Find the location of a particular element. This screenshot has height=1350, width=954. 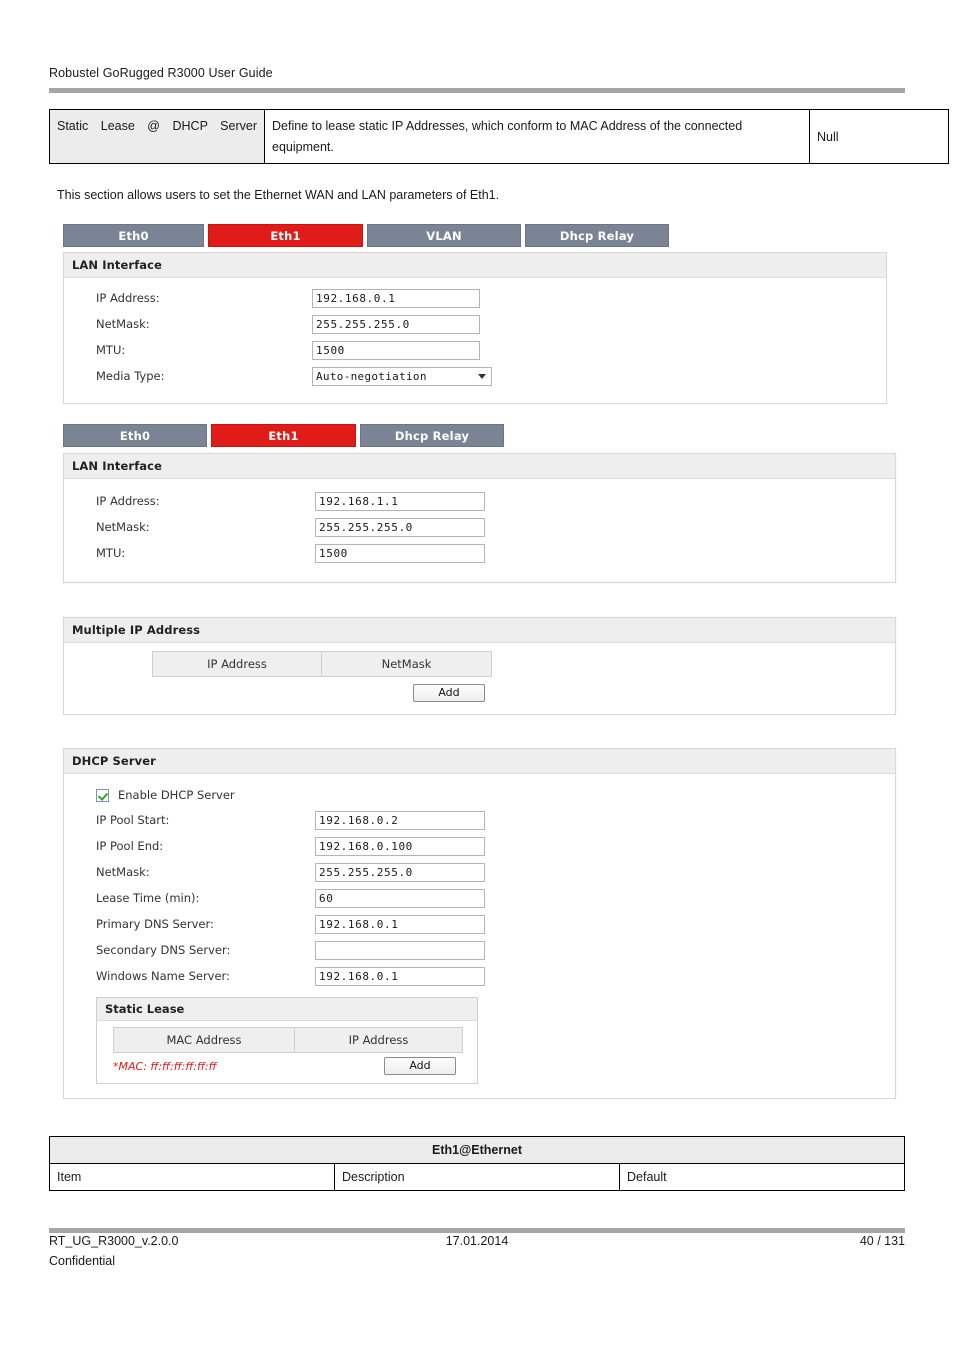

field-row-ip-pool-end: IP Pool End: 192.168.0.100 is located at coordinates (479, 846).